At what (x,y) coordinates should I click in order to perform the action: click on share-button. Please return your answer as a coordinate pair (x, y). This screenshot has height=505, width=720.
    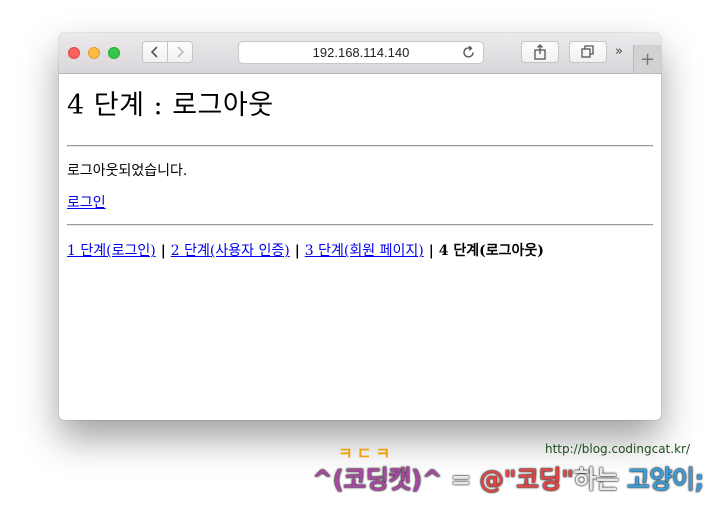
    Looking at the image, I should click on (540, 52).